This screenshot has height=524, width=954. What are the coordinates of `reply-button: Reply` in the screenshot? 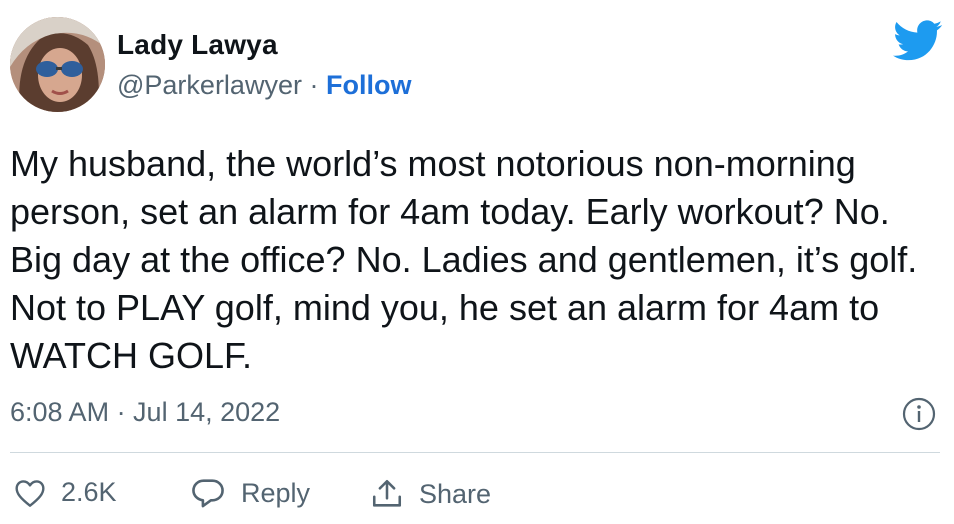 It's located at (250, 493).